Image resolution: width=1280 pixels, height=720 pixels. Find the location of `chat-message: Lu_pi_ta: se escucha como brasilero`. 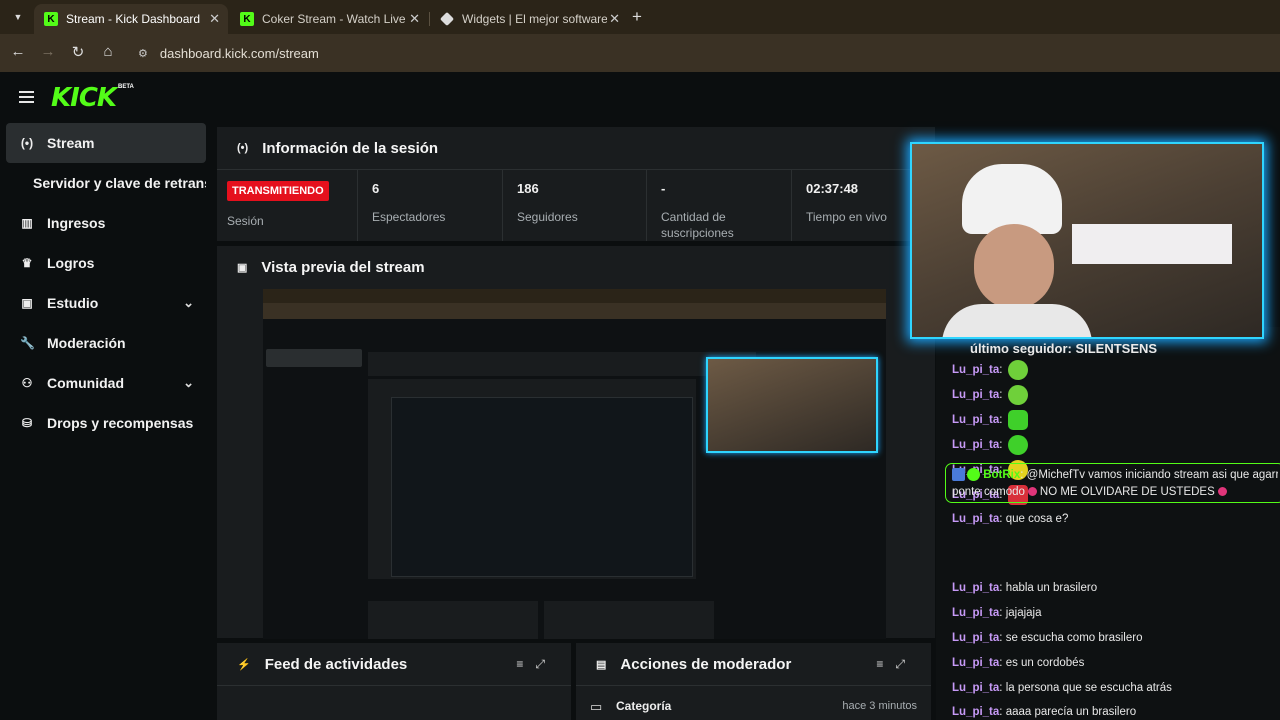

chat-message: Lu_pi_ta: se escucha como brasilero is located at coordinates (1047, 638).